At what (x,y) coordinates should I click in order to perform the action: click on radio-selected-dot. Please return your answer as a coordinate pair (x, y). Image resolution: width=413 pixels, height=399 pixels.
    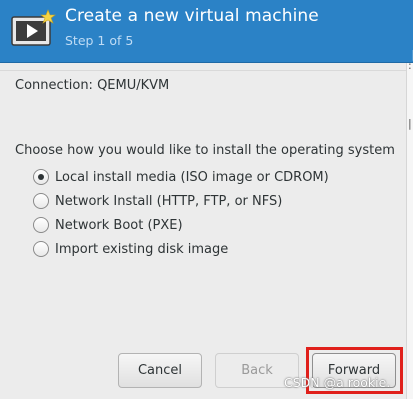
    Looking at the image, I should click on (41, 177).